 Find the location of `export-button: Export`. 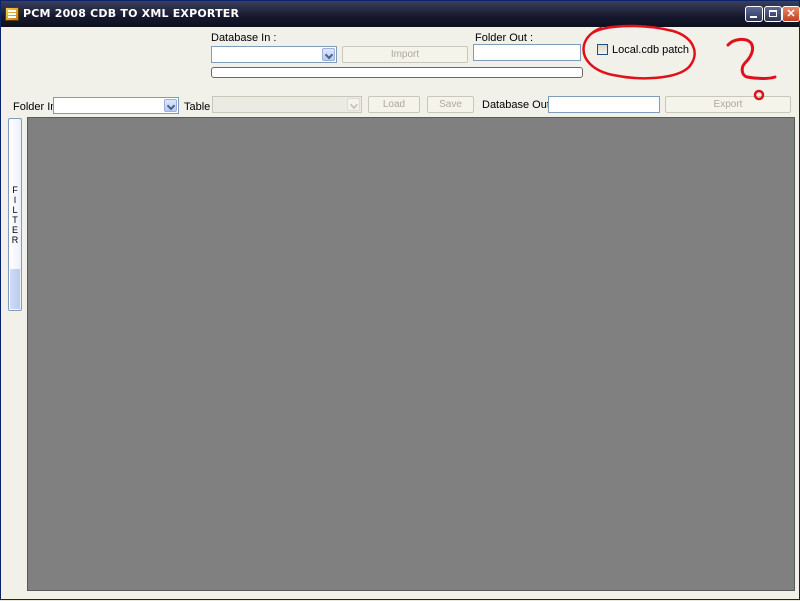

export-button: Export is located at coordinates (728, 104).